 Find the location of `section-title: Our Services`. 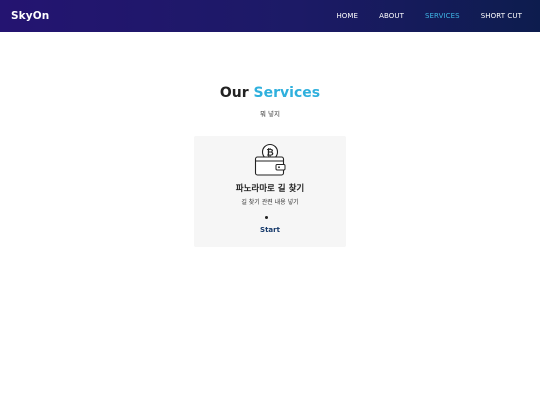

section-title: Our Services is located at coordinates (270, 93).